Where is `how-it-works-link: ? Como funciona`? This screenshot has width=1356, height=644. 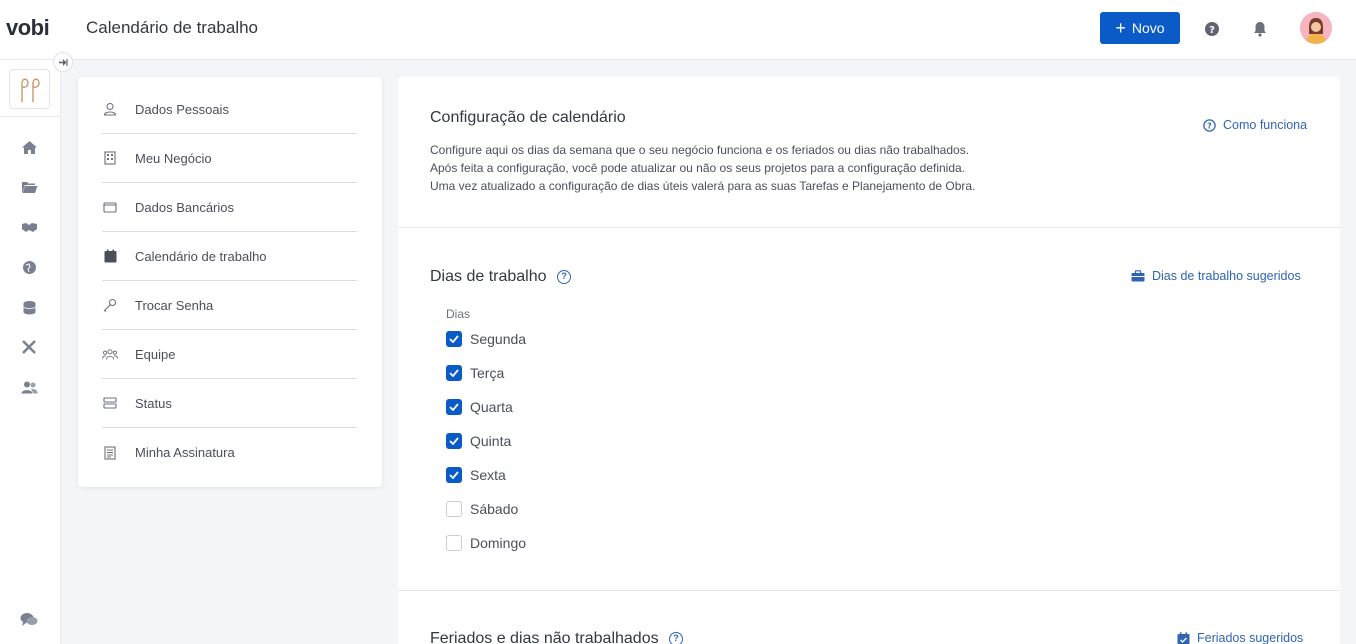
how-it-works-link: ? Como funciona is located at coordinates (1254, 125).